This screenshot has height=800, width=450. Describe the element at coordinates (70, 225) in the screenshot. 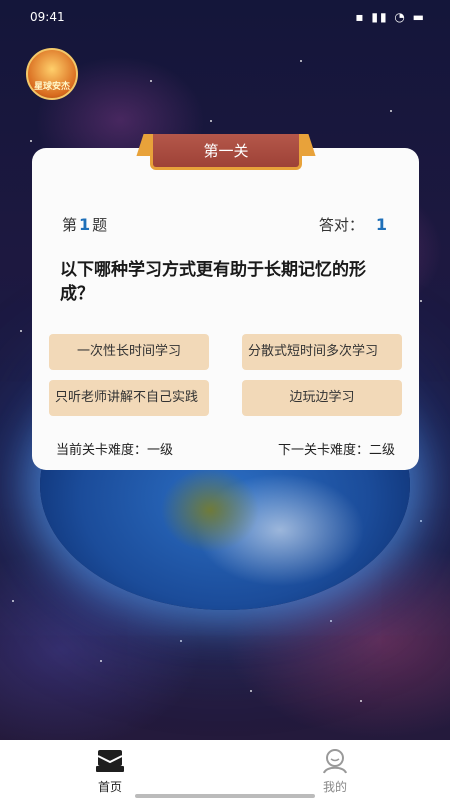

I see `question-prefix: 第` at that location.